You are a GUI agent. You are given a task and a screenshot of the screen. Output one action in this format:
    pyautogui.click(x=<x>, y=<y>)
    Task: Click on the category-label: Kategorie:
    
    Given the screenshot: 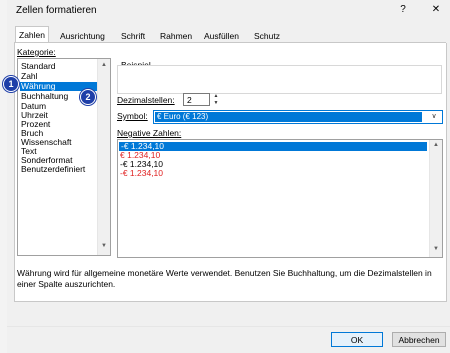 What is the action you would take?
    pyautogui.click(x=36, y=52)
    